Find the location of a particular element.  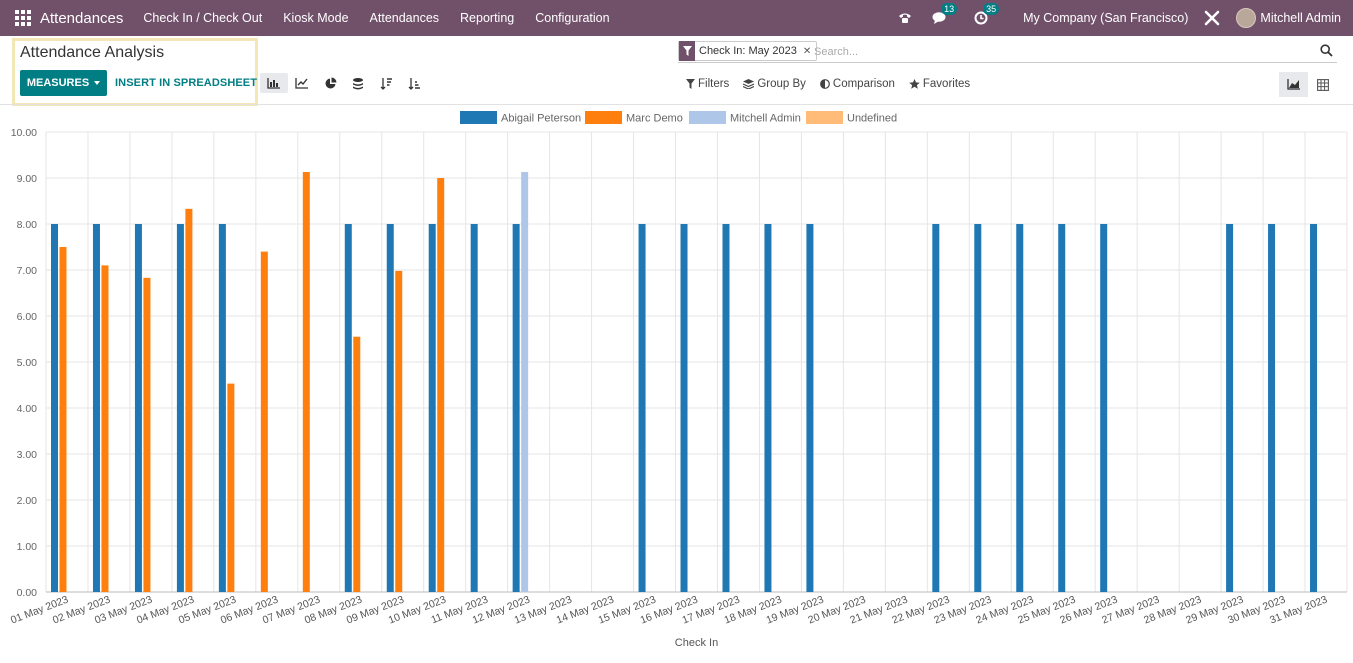

menu-attendances: Attendances is located at coordinates (405, 18).